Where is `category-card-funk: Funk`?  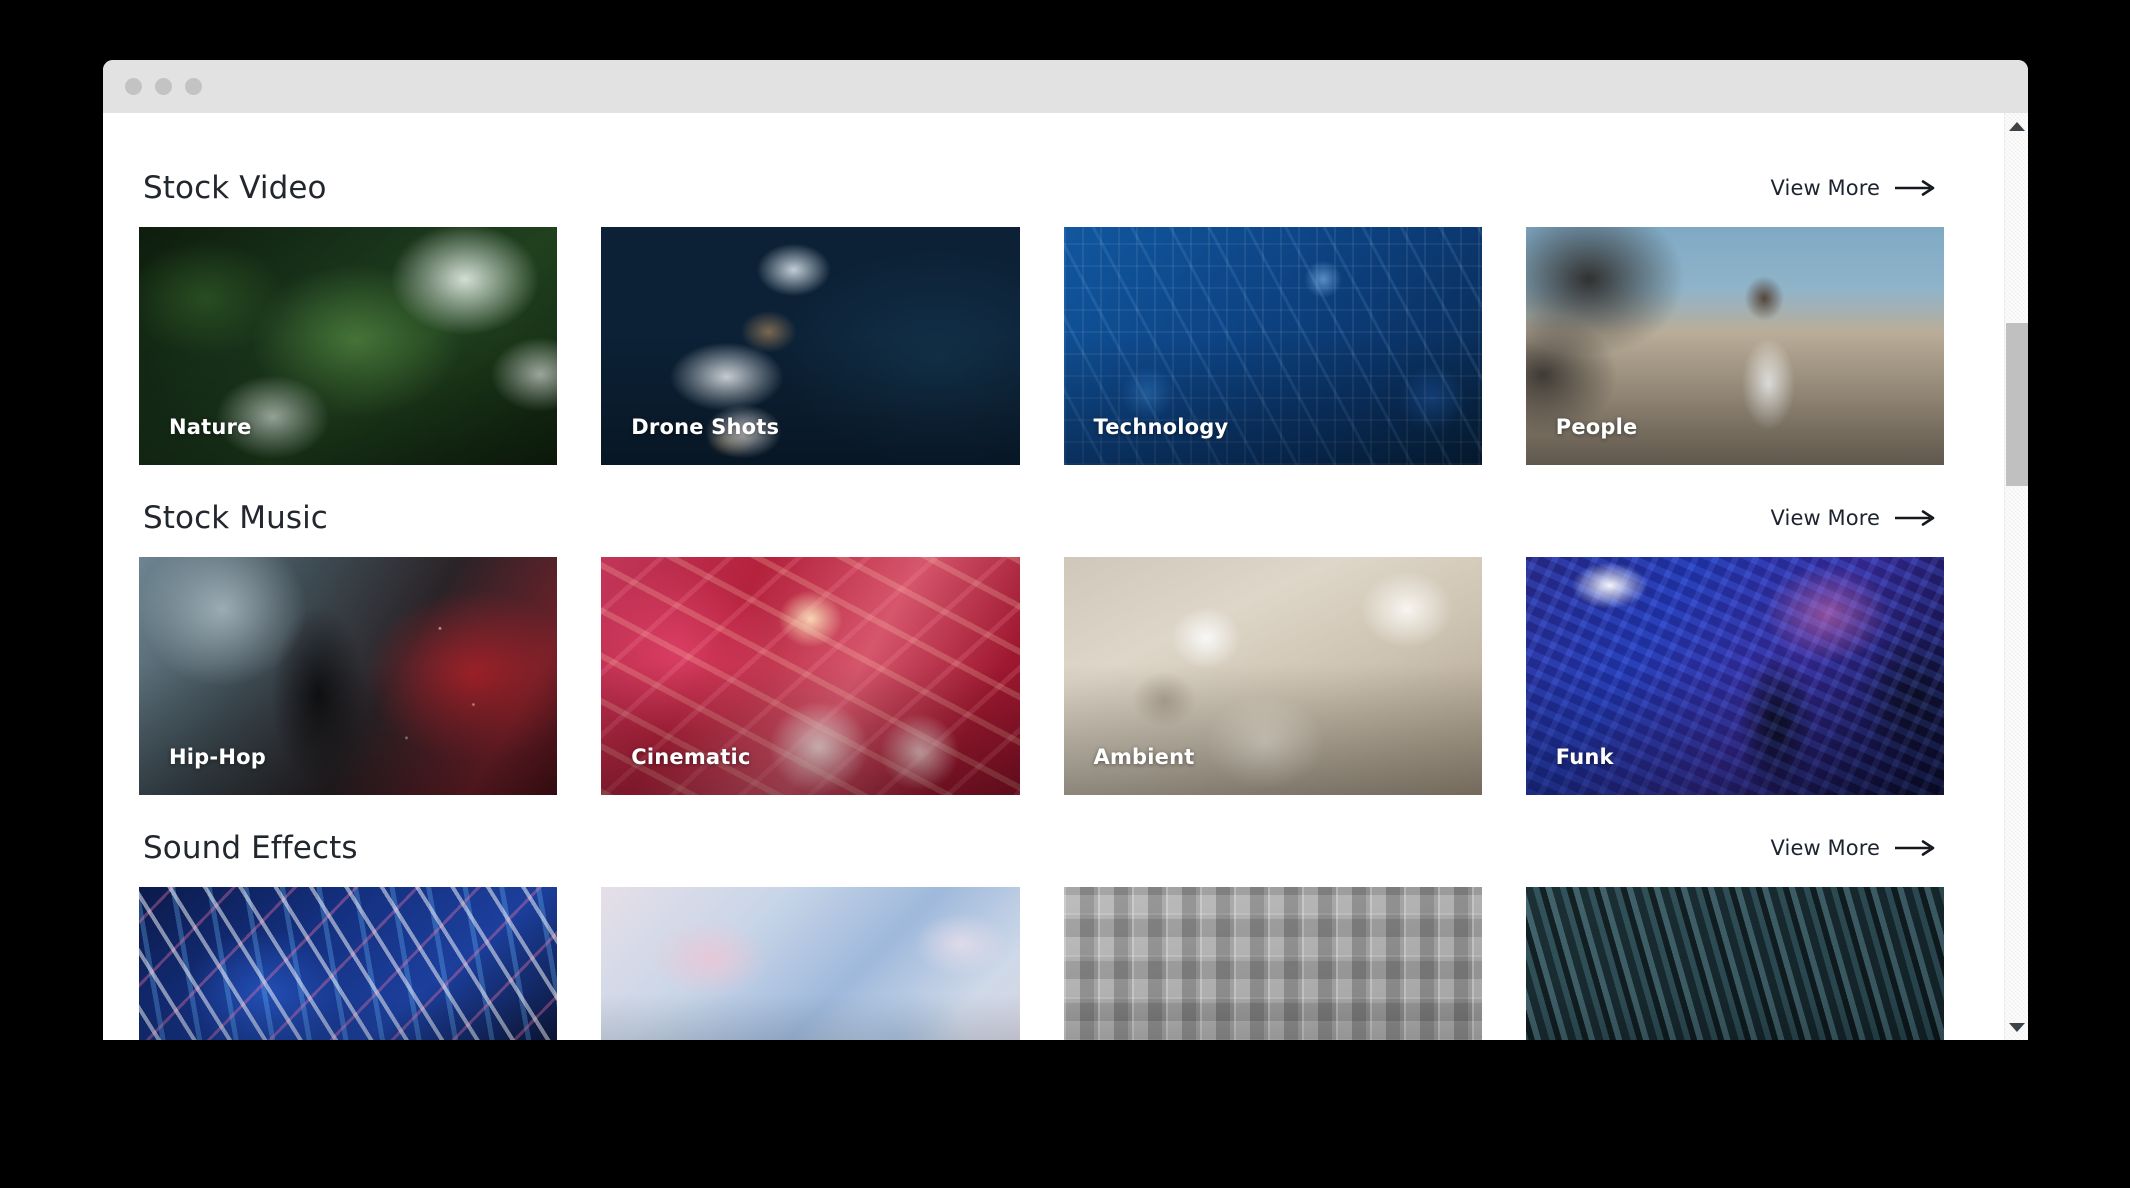 category-card-funk: Funk is located at coordinates (1734, 676).